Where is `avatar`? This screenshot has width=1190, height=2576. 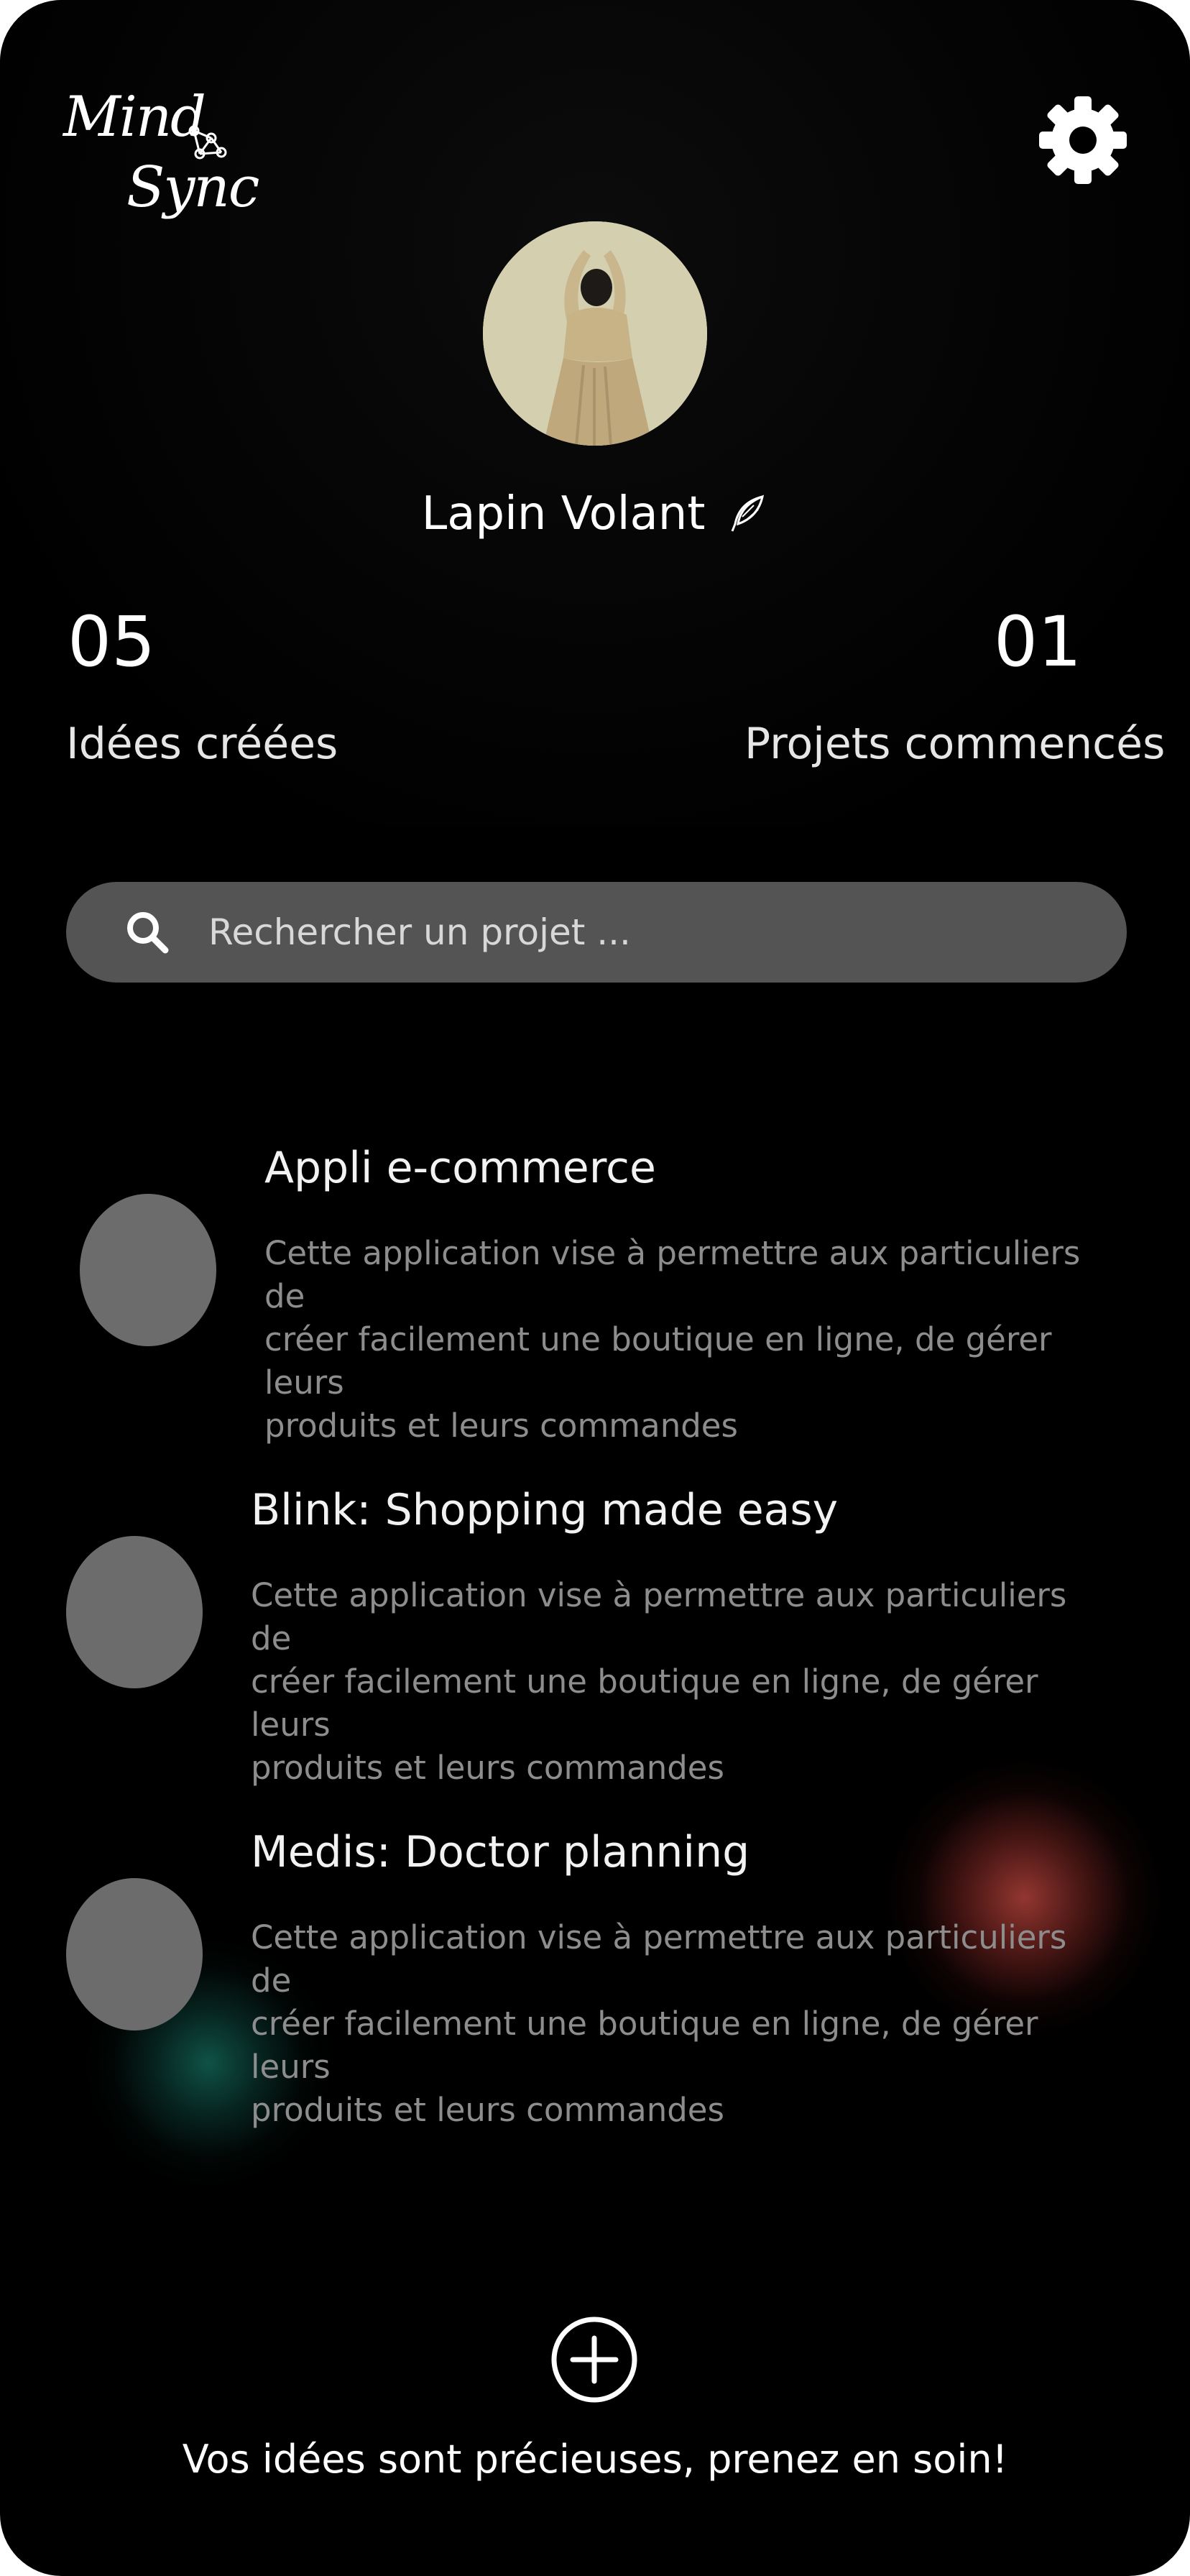 avatar is located at coordinates (595, 333).